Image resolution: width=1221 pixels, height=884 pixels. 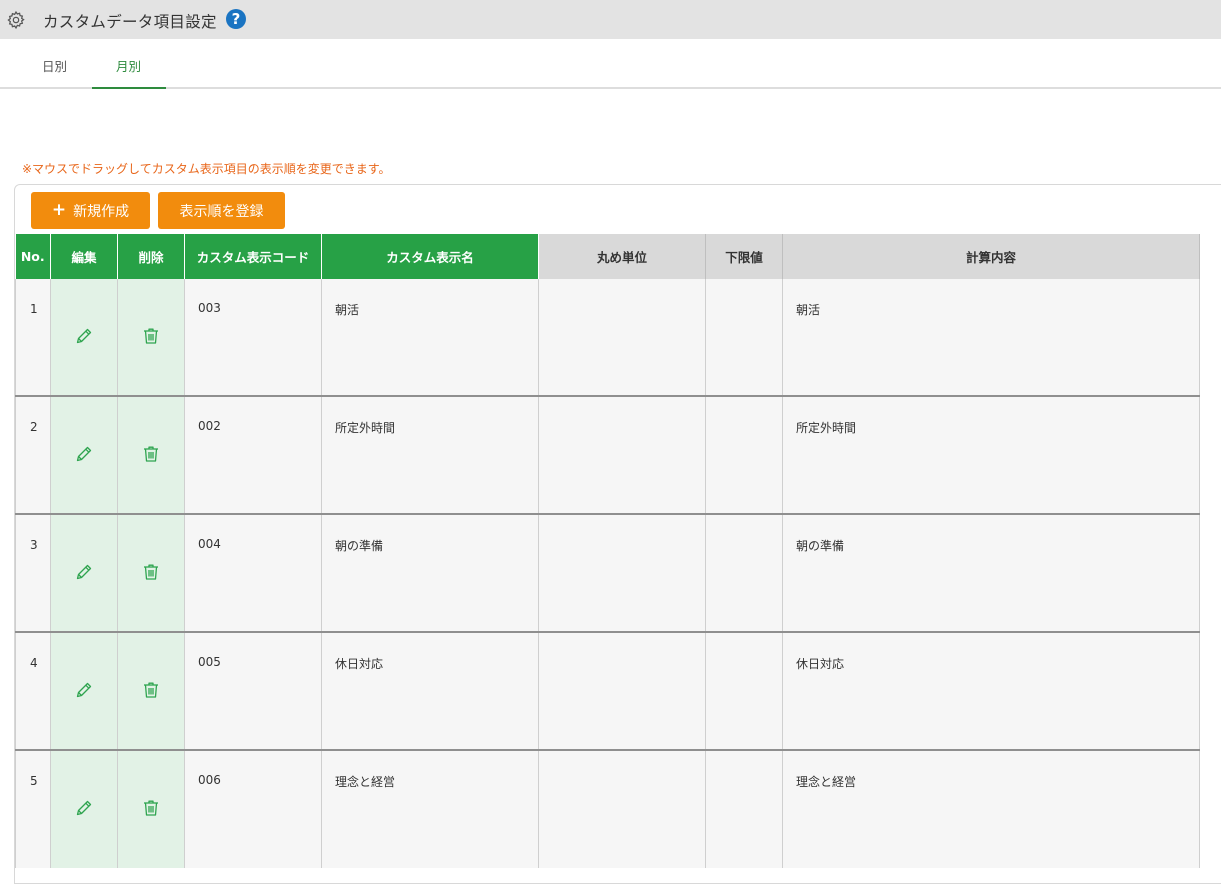 What do you see at coordinates (430, 256) in the screenshot?
I see `col-header-name: カスタム表示名` at bounding box center [430, 256].